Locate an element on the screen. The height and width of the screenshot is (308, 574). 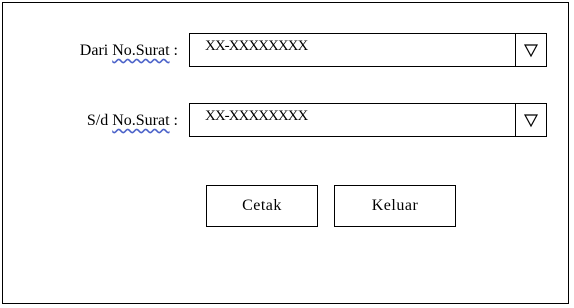
to-label-prefix: S/d is located at coordinates (99, 120).